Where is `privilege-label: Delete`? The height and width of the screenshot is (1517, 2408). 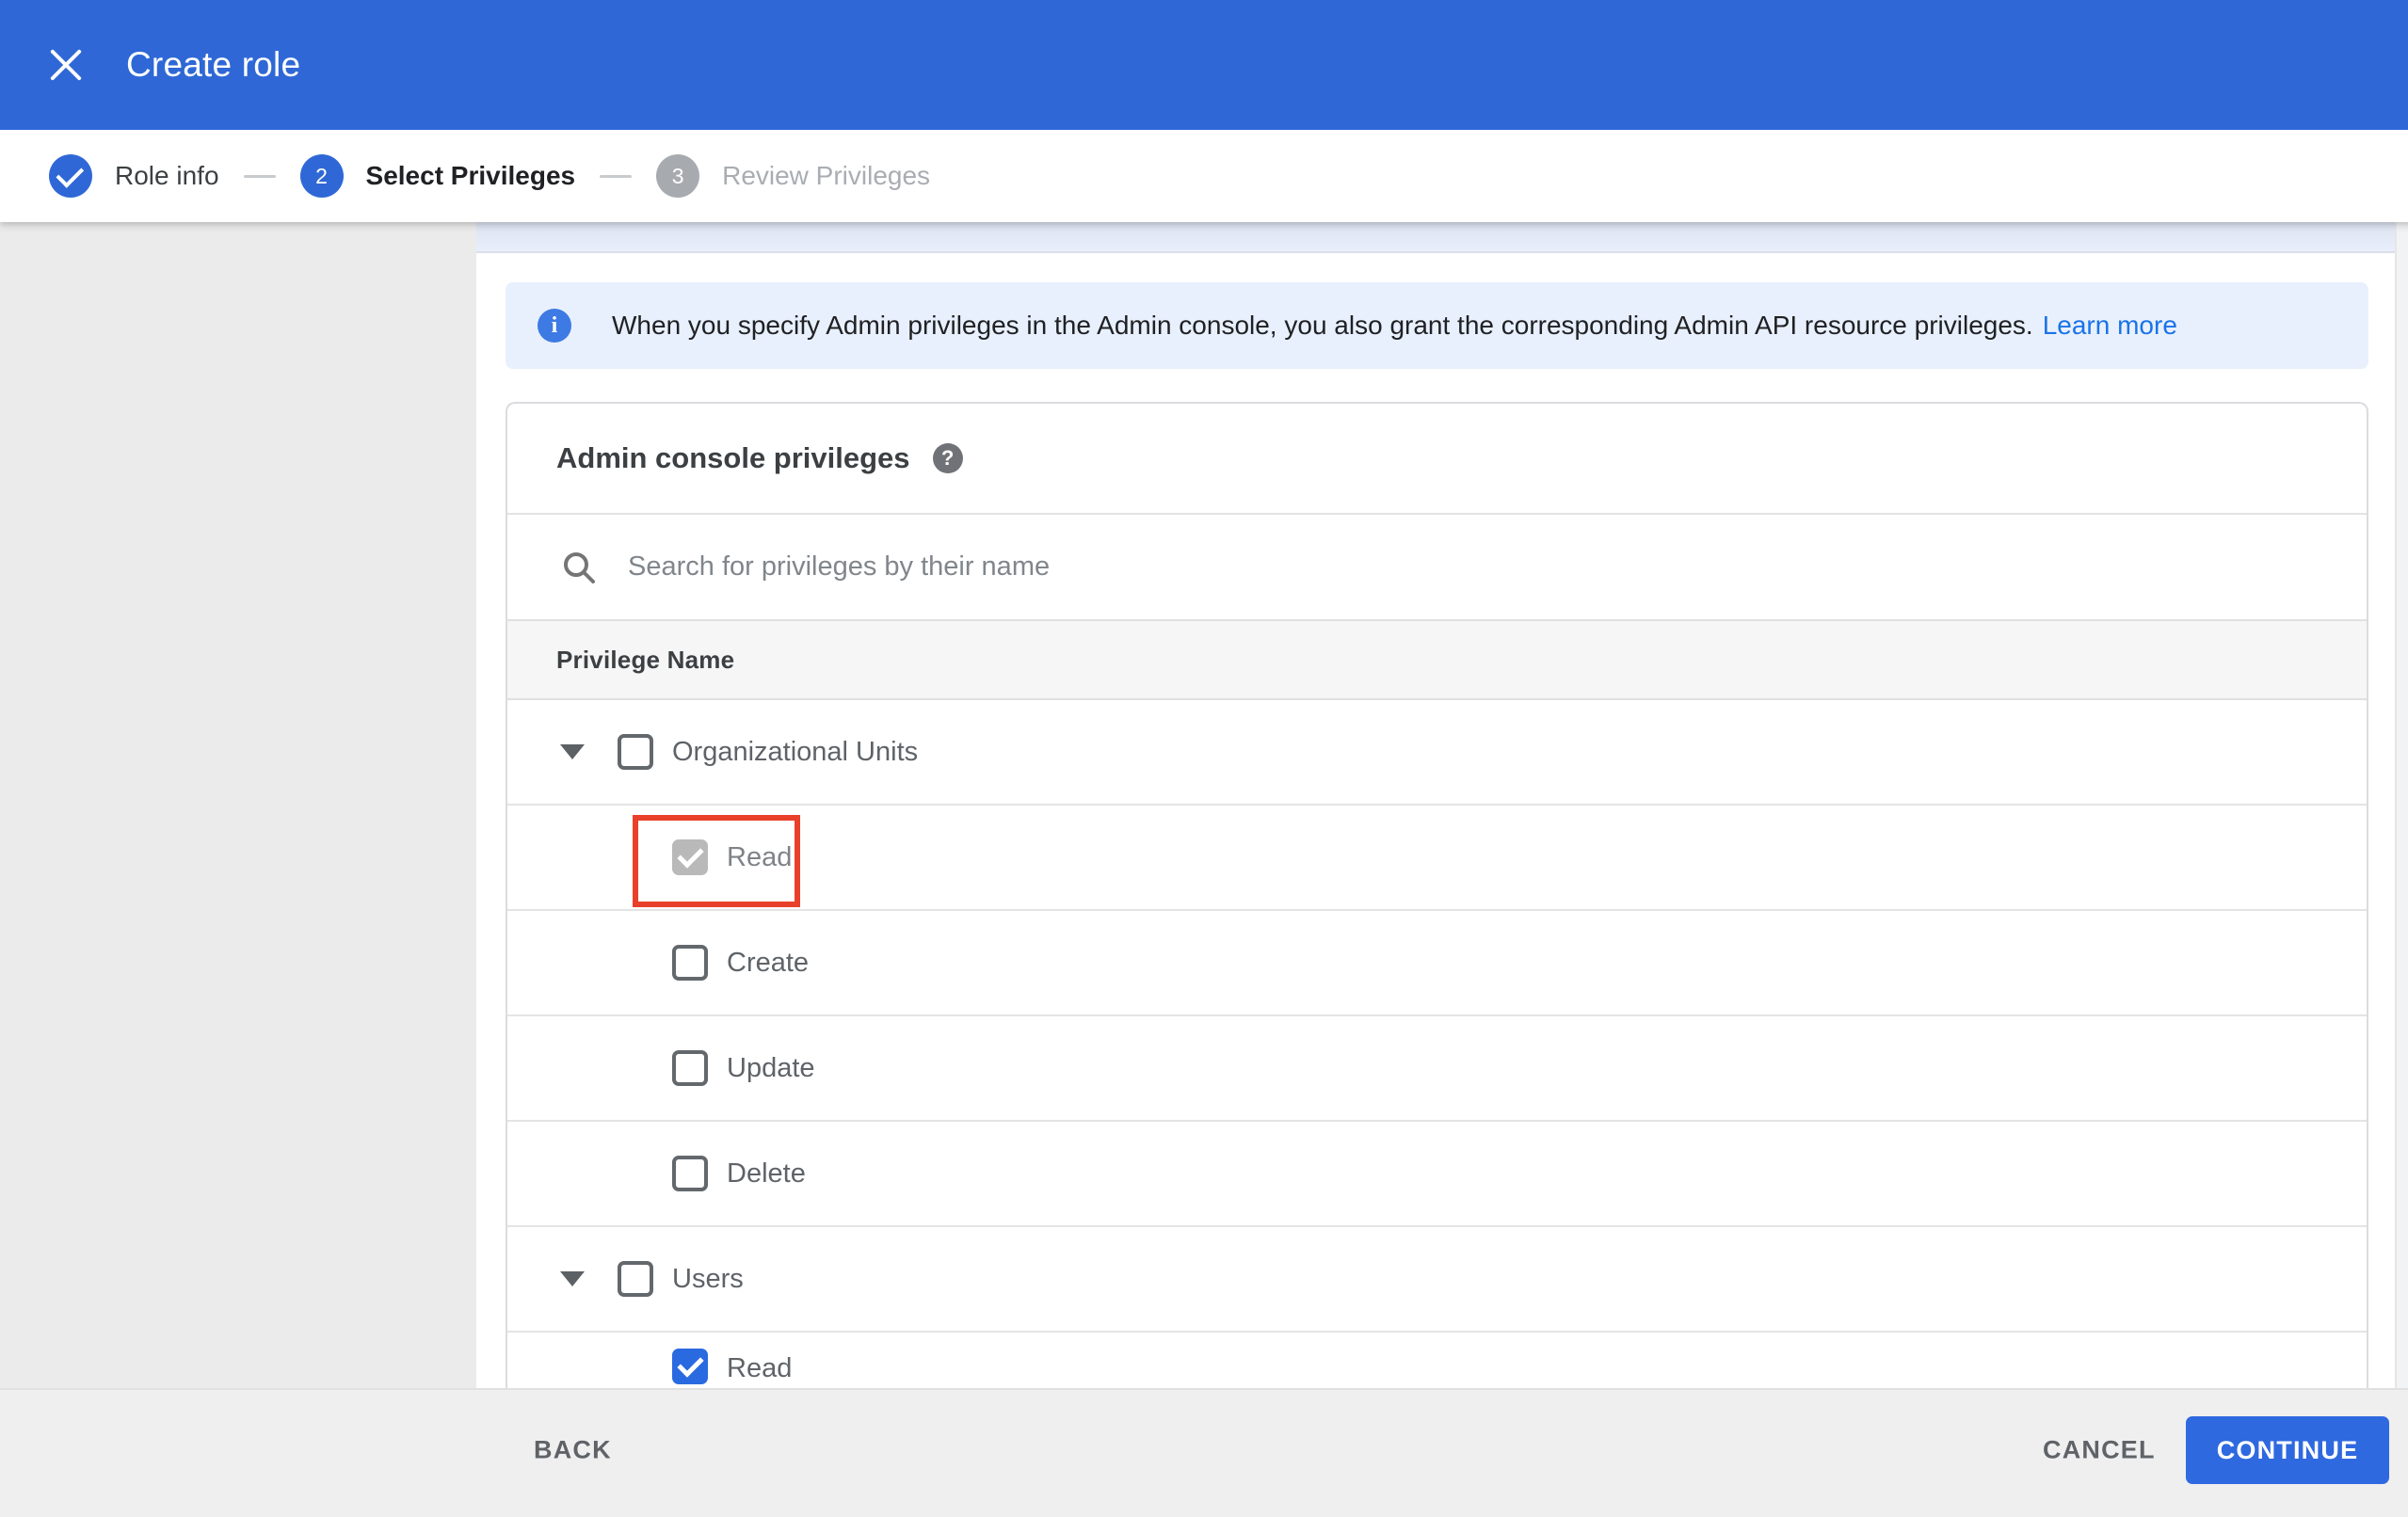
privilege-label: Delete is located at coordinates (766, 1173).